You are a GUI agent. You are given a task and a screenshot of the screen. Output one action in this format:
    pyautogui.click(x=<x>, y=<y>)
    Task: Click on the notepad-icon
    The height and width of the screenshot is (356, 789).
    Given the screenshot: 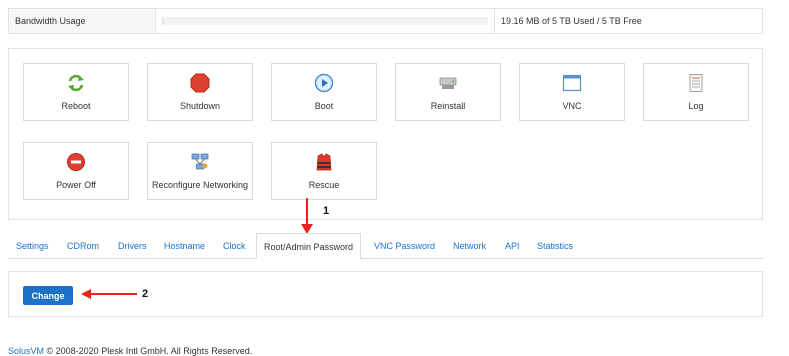 What is the action you would take?
    pyautogui.click(x=696, y=83)
    